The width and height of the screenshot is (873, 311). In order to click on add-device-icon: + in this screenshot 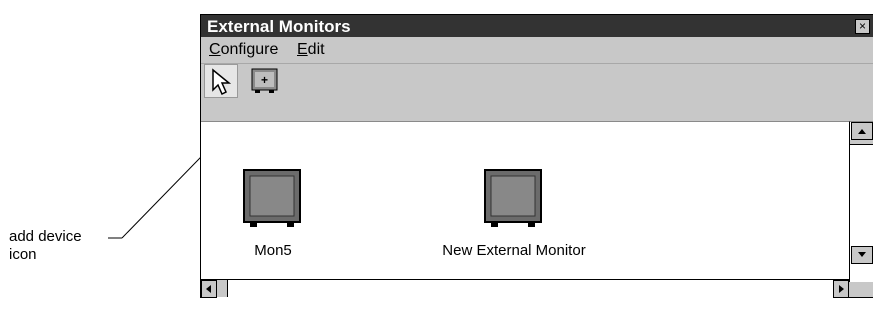, I will do `click(264, 80)`.